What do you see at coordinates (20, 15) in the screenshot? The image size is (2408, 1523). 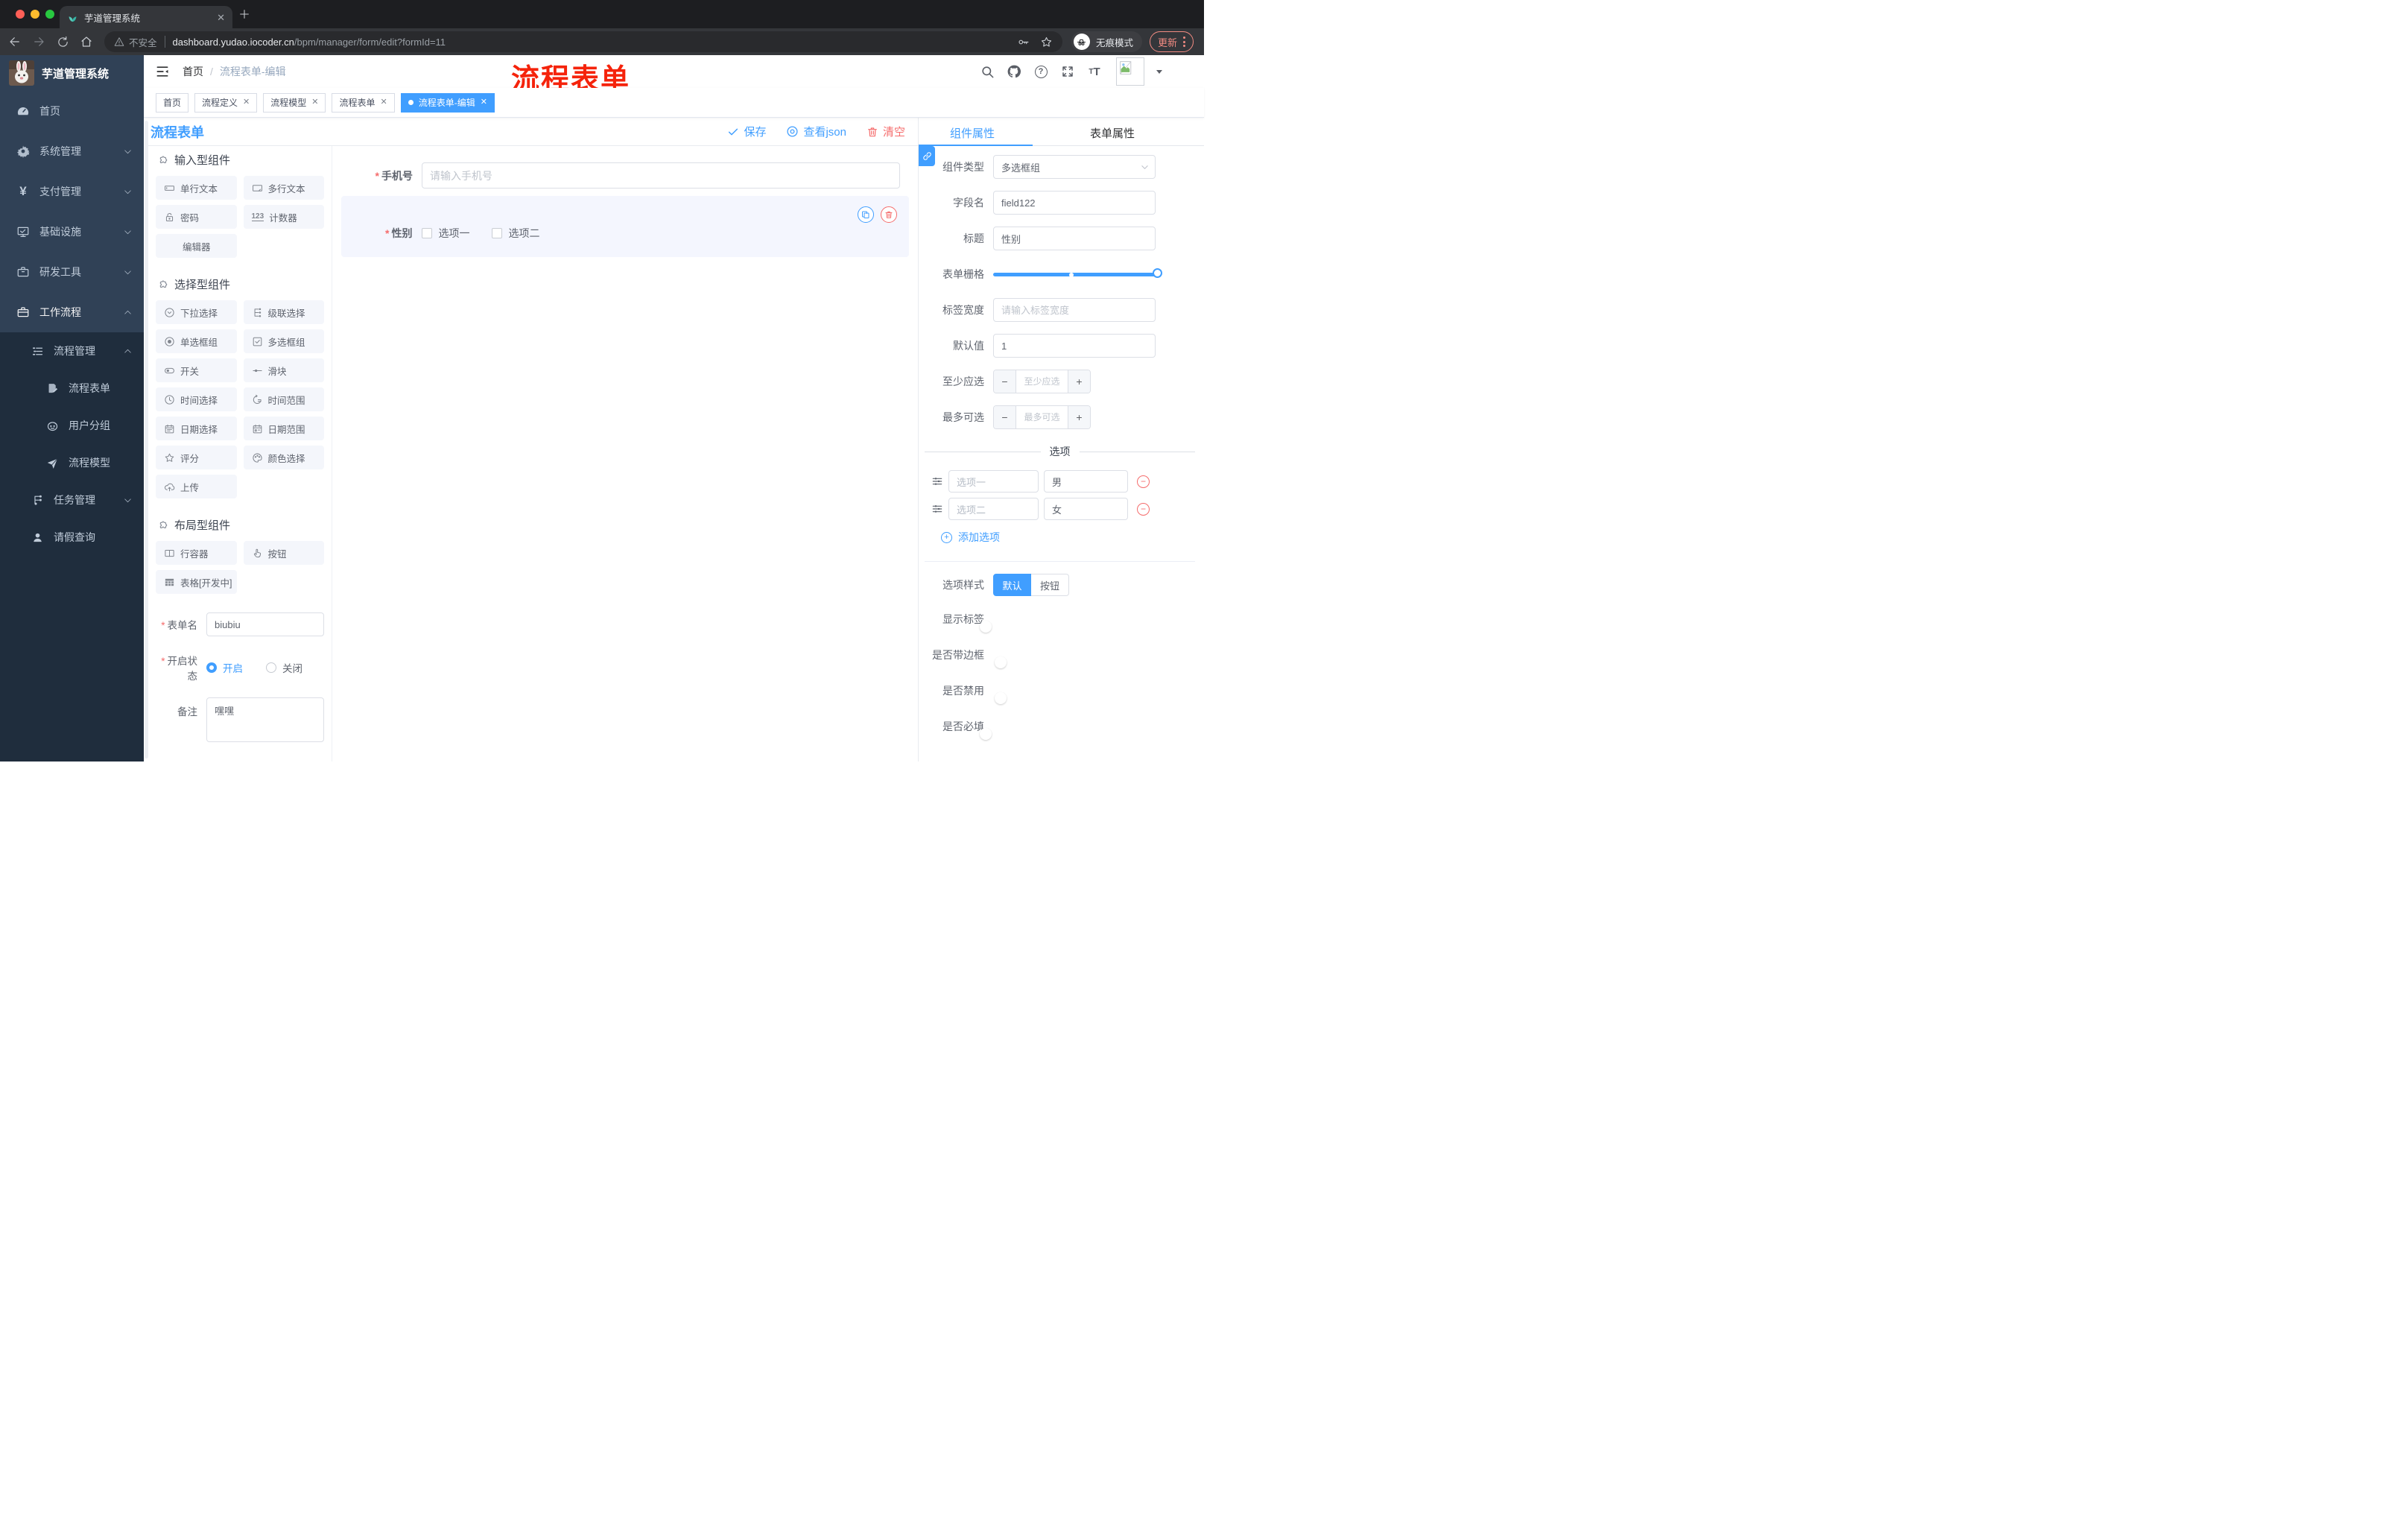 I see `close-window-button` at bounding box center [20, 15].